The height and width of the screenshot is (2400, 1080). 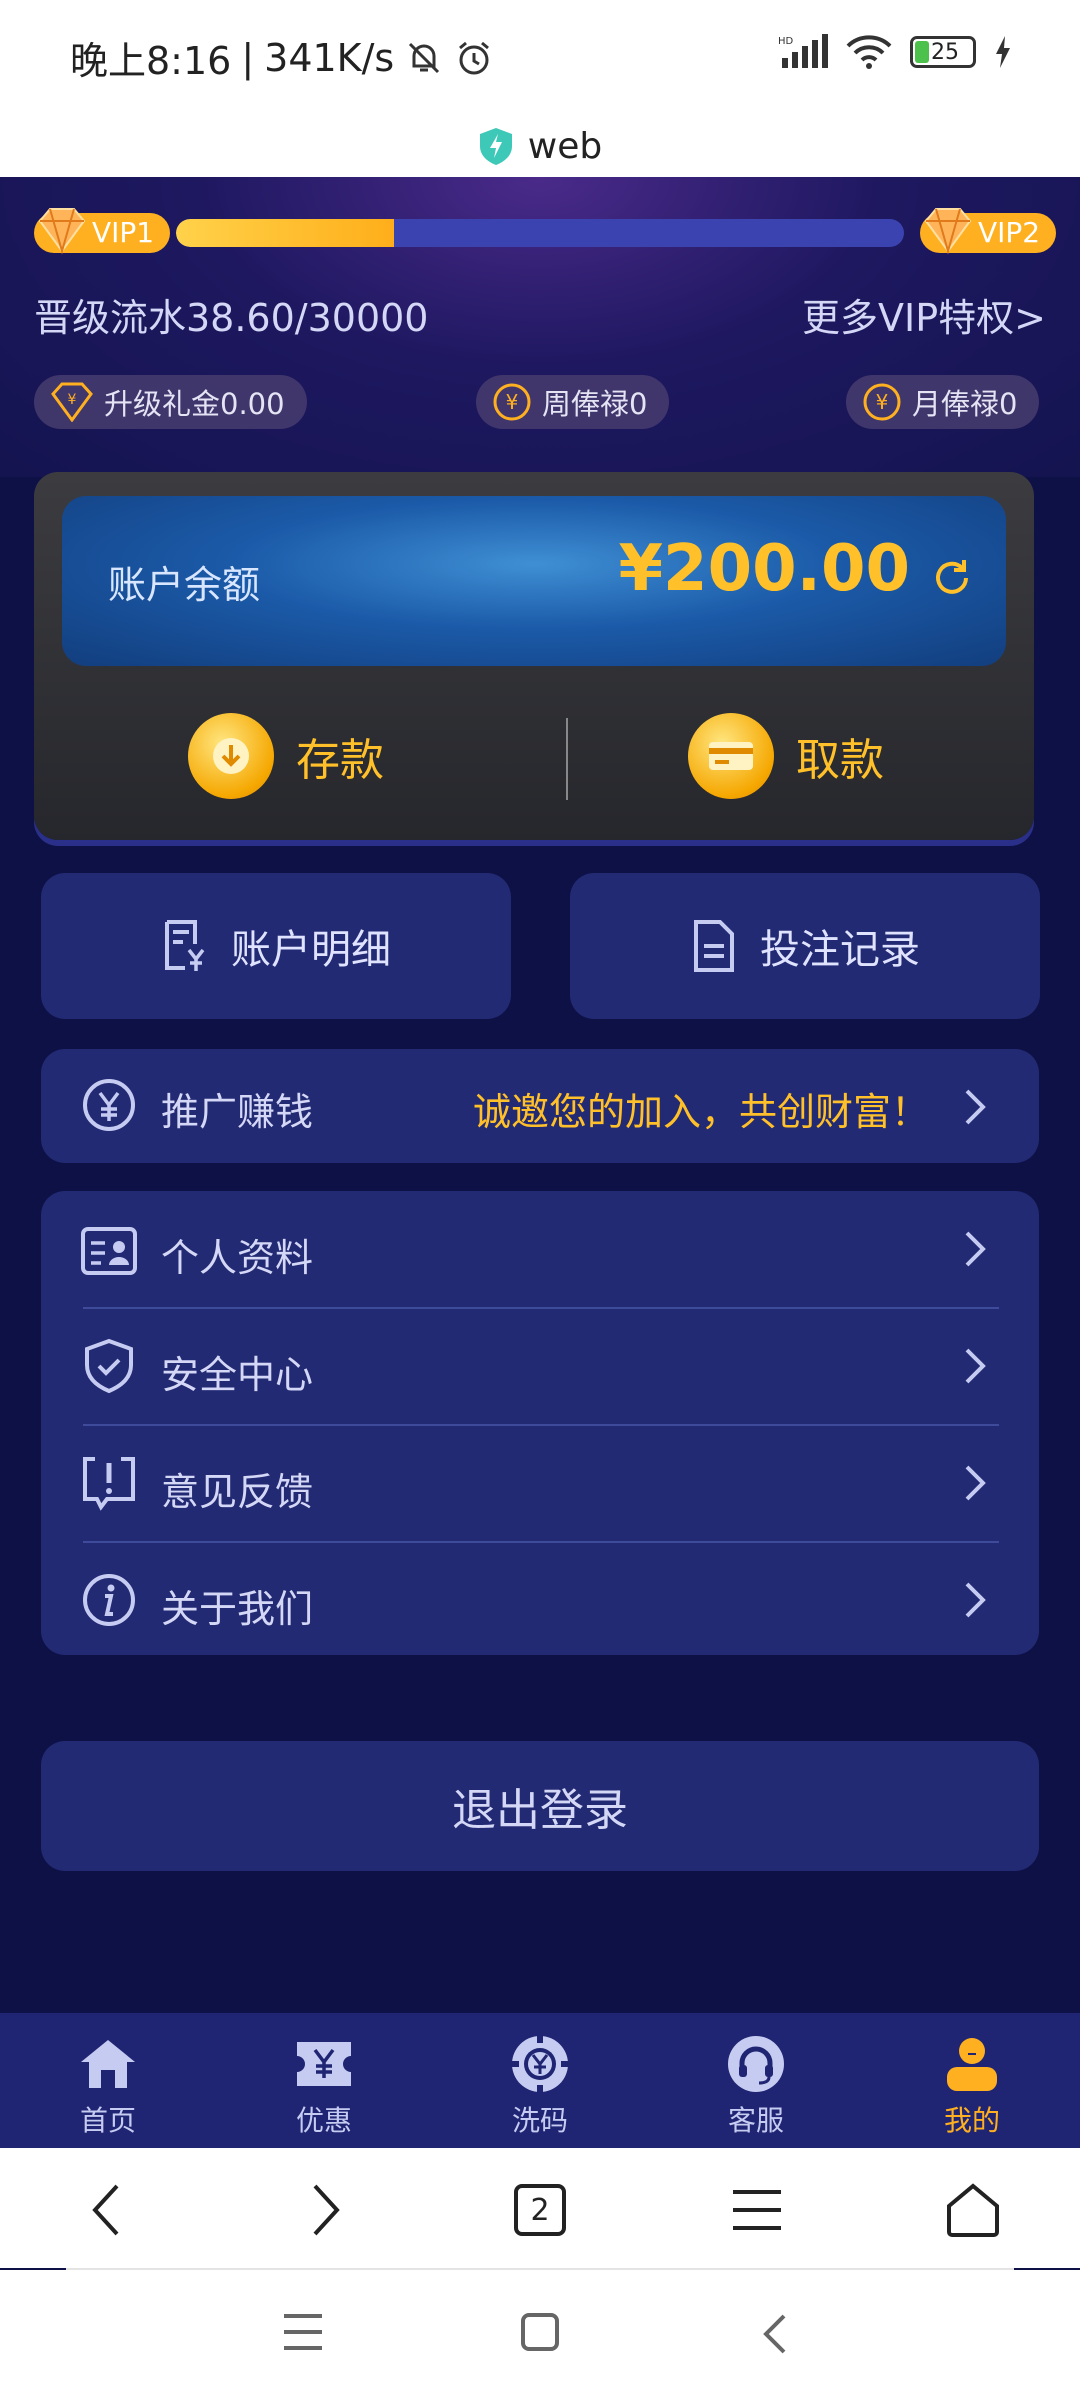 What do you see at coordinates (184, 585) in the screenshot?
I see `balance-label: 账户余额` at bounding box center [184, 585].